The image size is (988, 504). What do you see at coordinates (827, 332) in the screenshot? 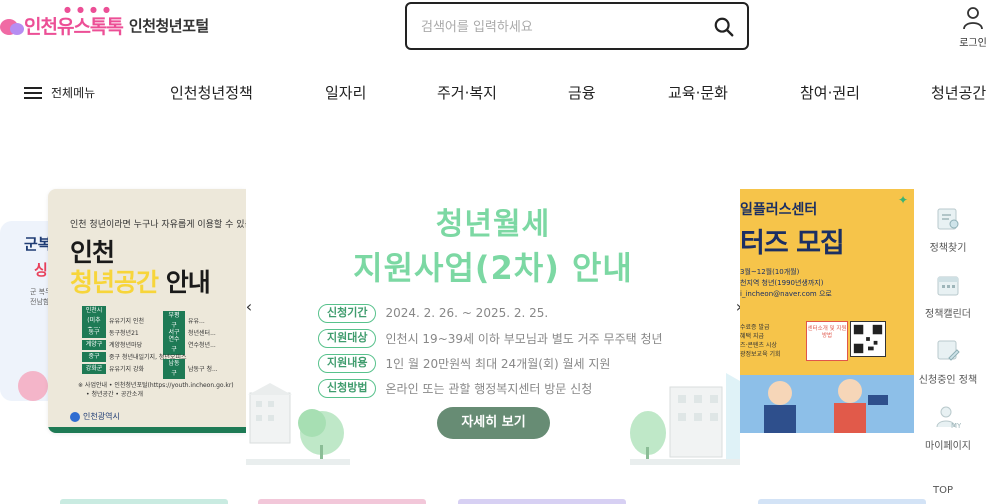
I see `center-box-text: 센터소개 및 지원방법` at bounding box center [827, 332].